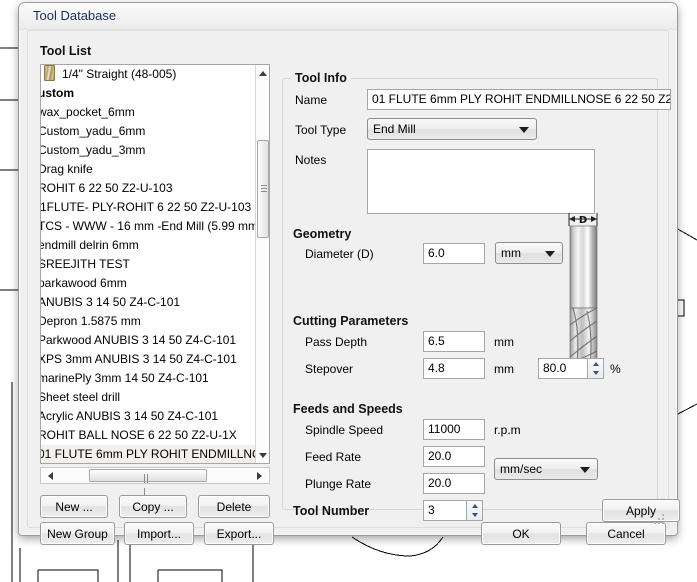 The width and height of the screenshot is (697, 582). I want to click on list-item: 01 FLUTE 6mm PLY ROHIT ENDMILLNOSE 6, so click(148, 454).